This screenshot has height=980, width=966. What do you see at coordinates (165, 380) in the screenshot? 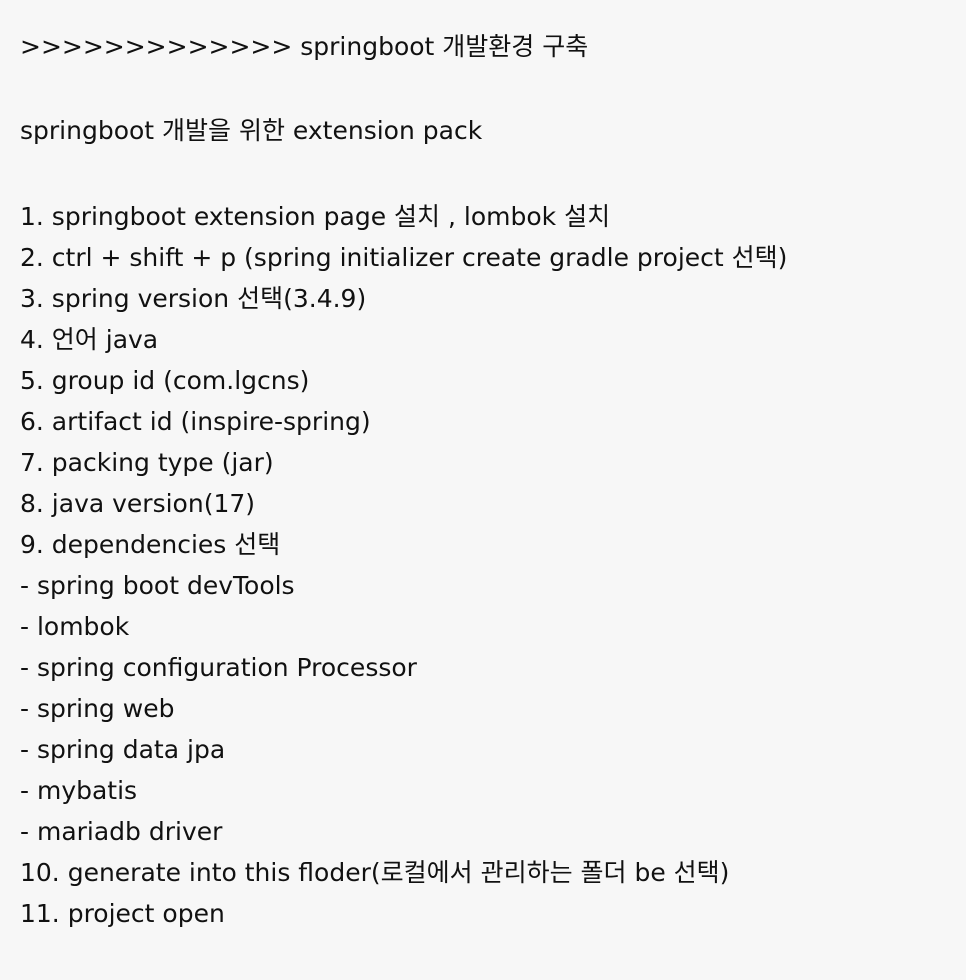
I see `step-5: 5. group id (com.lgcns)` at bounding box center [165, 380].